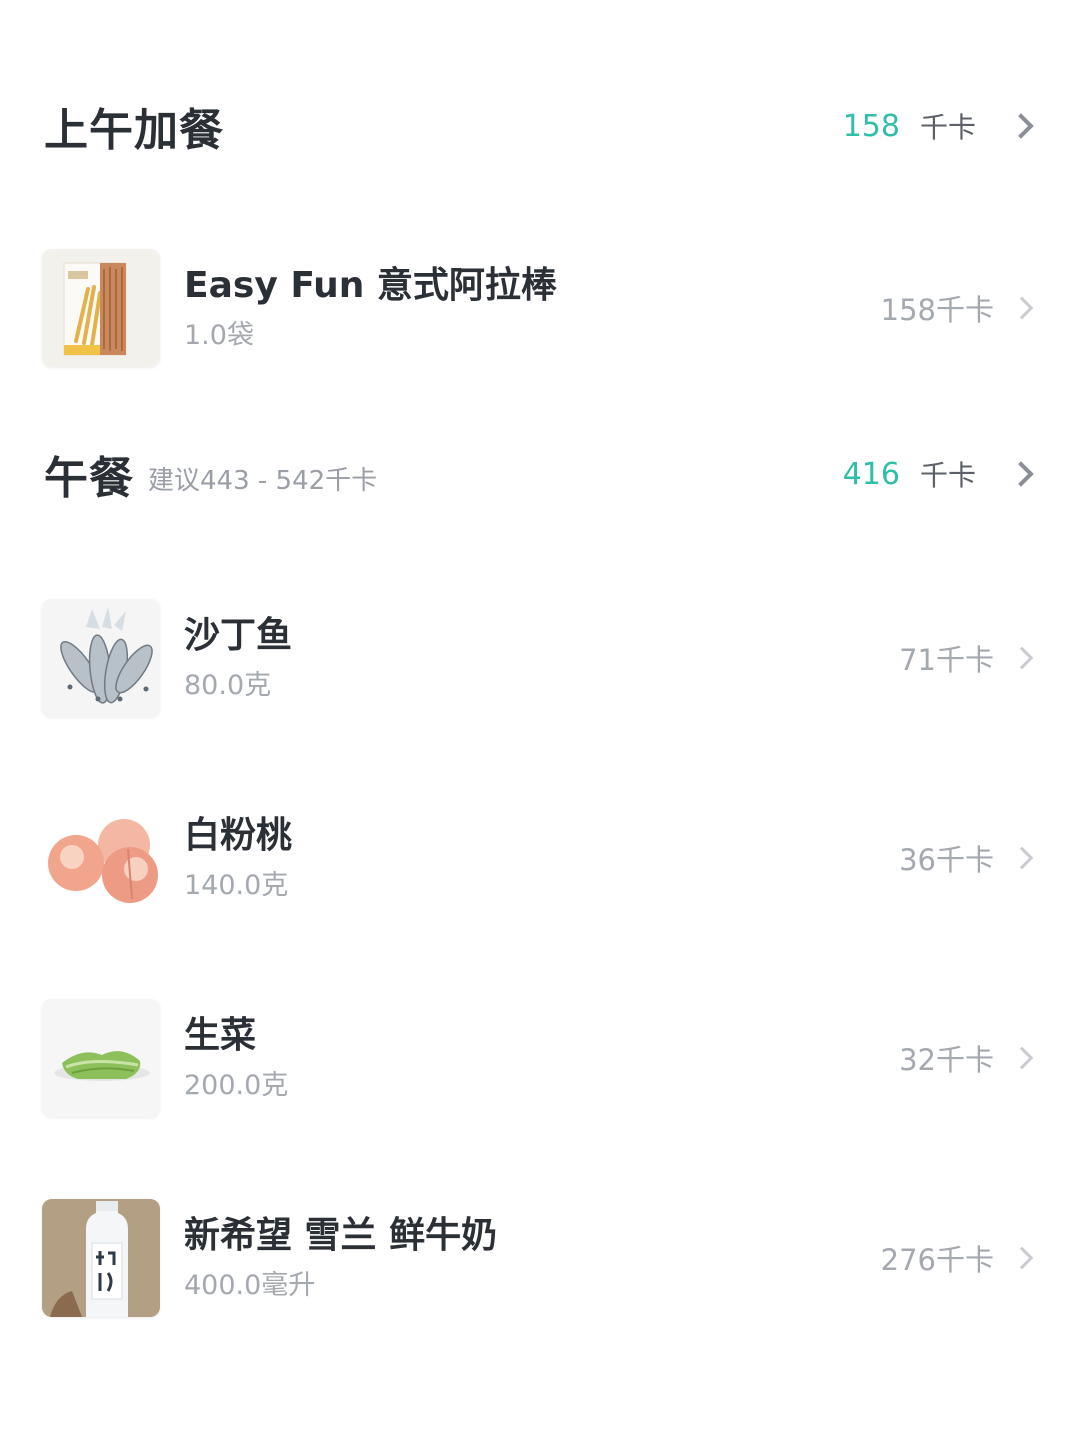  Describe the element at coordinates (542, 474) in the screenshot. I see `lunch-section-header: 午餐 建议443 - 542千卡 416 千卡` at that location.